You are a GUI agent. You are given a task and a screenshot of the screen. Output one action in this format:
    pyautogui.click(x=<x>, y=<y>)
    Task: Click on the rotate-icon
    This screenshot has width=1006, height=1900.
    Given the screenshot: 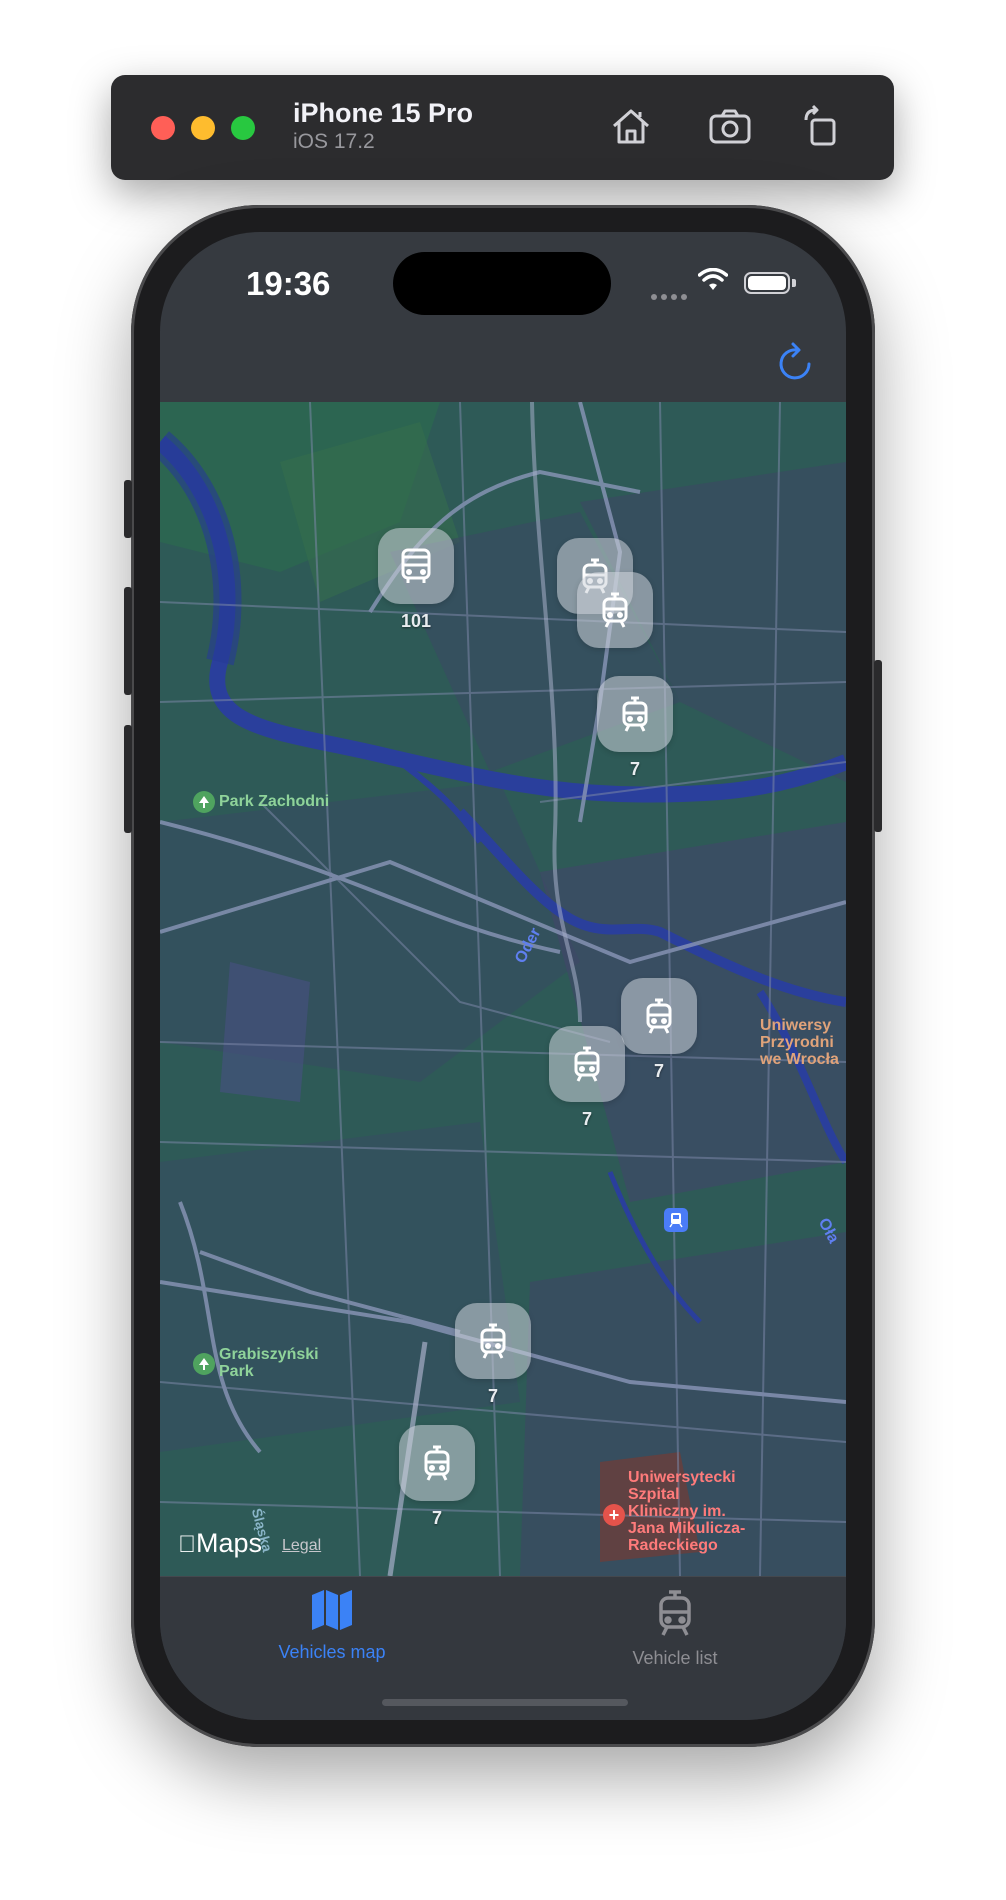 What is the action you would take?
    pyautogui.click(x=821, y=127)
    